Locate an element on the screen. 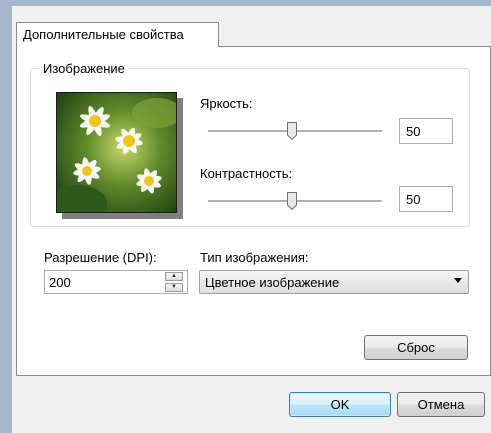 The height and width of the screenshot is (433, 491). image-type-selected: Цветное изображение is located at coordinates (272, 282).